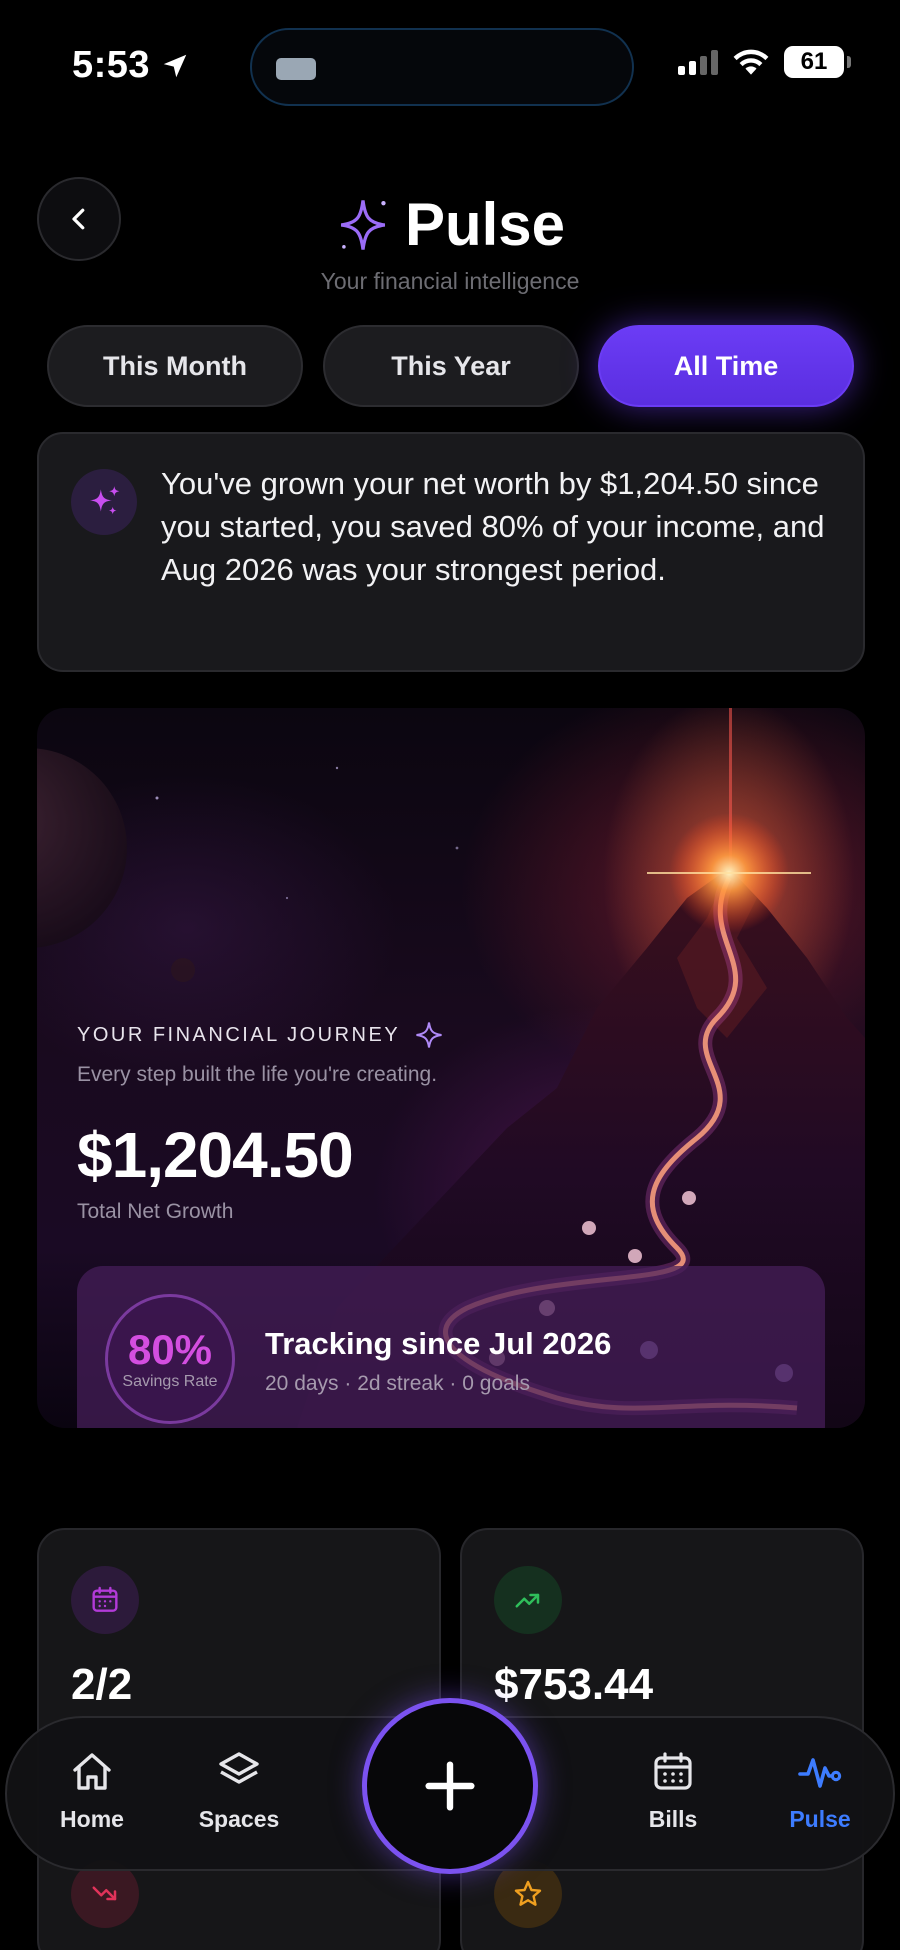 Image resolution: width=900 pixels, height=1950 pixels. I want to click on status-time: 5:53, so click(131, 65).